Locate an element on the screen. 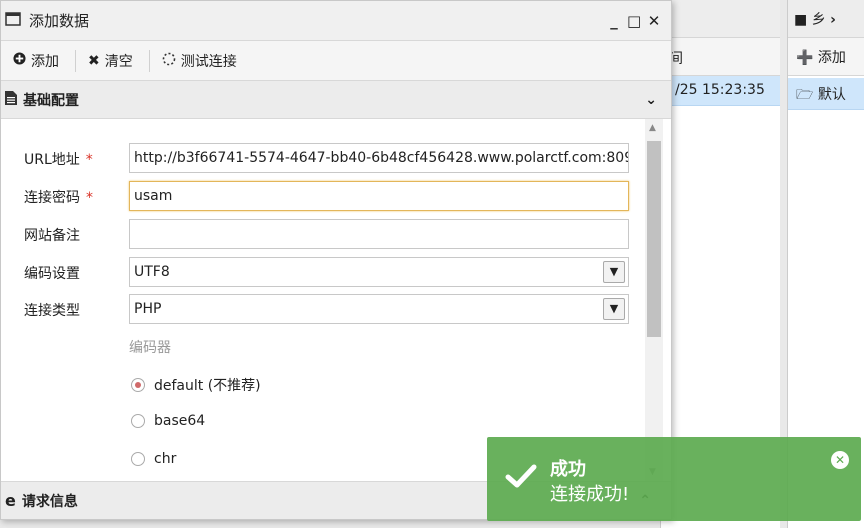  type-selected-value: PHP is located at coordinates (148, 309).